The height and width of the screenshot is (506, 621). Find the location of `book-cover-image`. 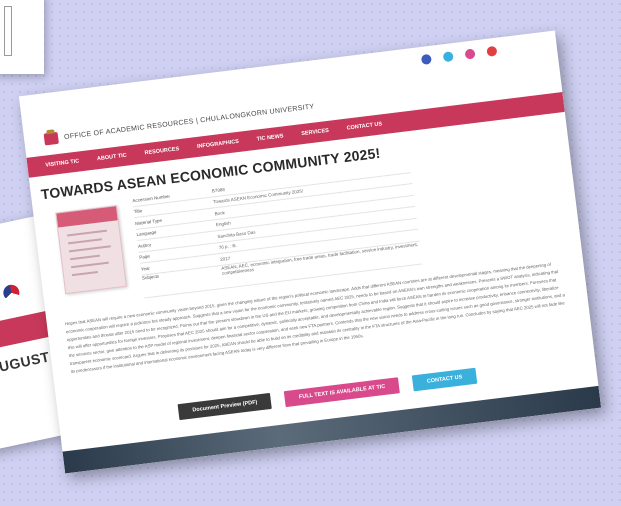

book-cover-image is located at coordinates (91, 250).